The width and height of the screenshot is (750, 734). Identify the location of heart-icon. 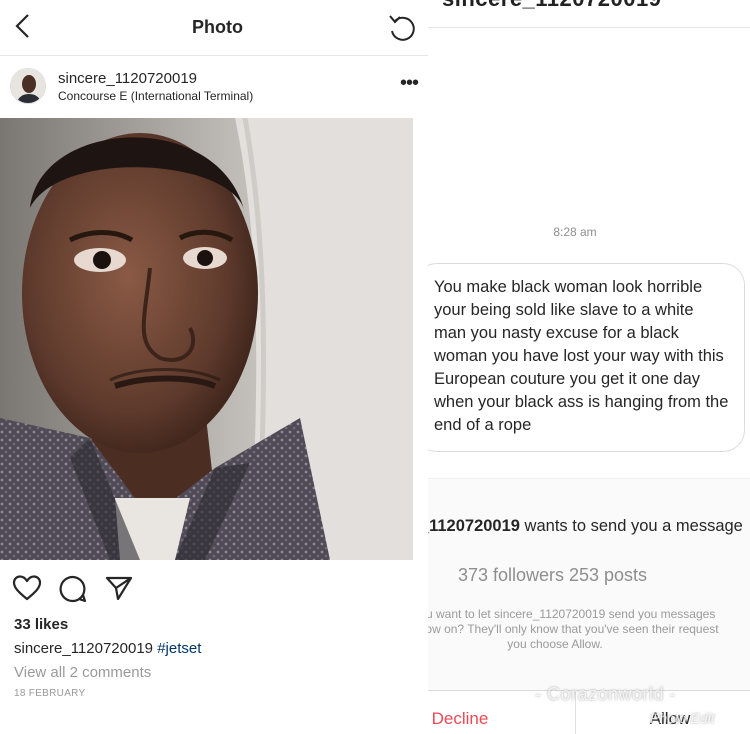
(27, 588).